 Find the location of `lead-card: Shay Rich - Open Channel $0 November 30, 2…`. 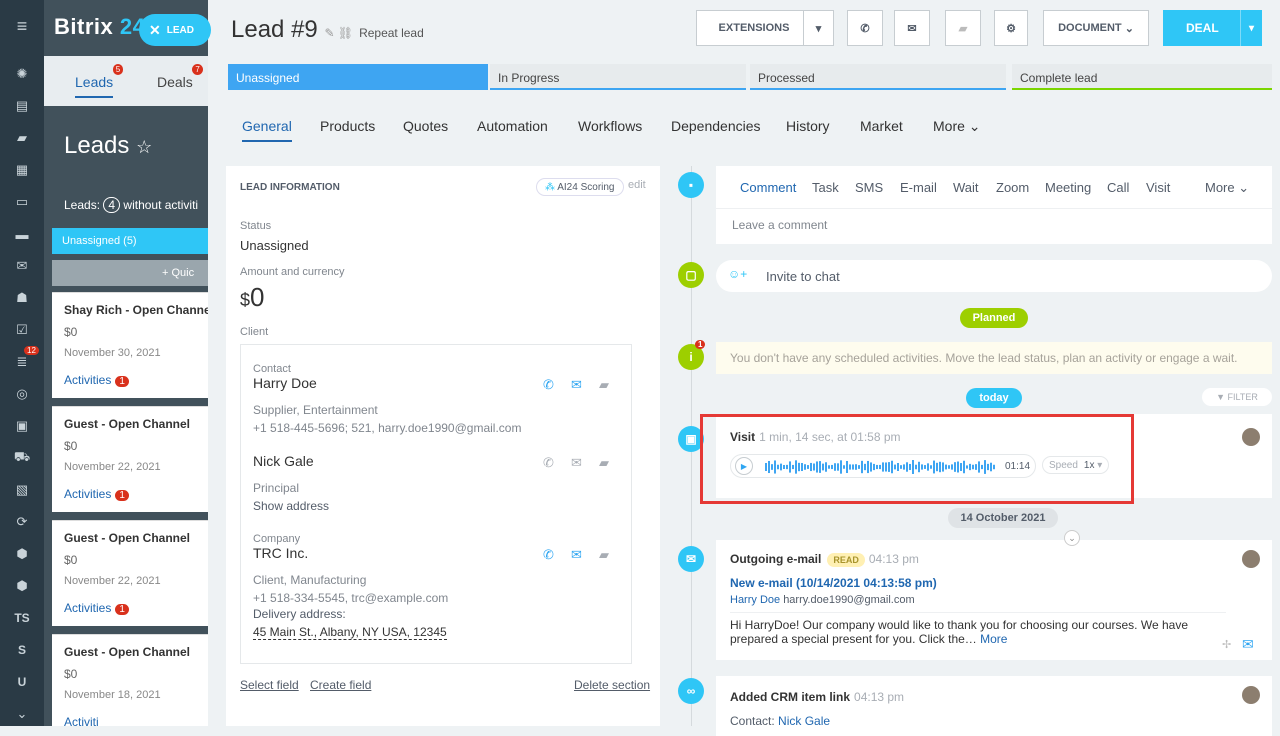

lead-card: Shay Rich - Open Channel $0 November 30, 2… is located at coordinates (133, 345).